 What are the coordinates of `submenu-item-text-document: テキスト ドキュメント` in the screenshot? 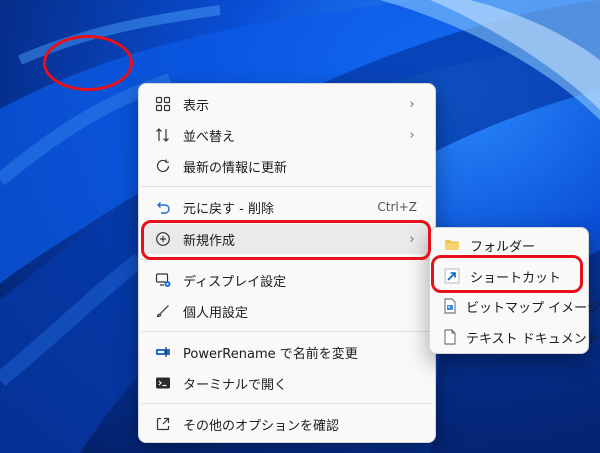 It's located at (517, 337).